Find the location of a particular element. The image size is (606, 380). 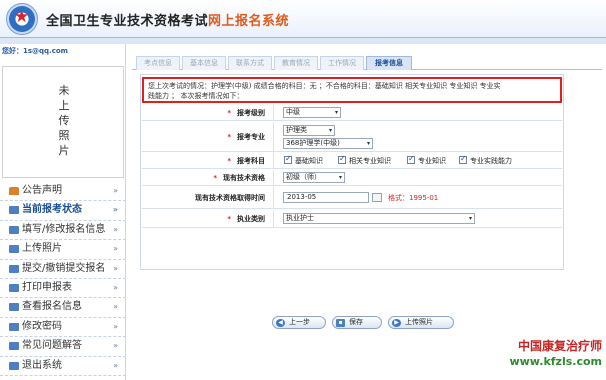

notice-line-2: 践能力 ； 本次报考情况如下： is located at coordinates (196, 96).